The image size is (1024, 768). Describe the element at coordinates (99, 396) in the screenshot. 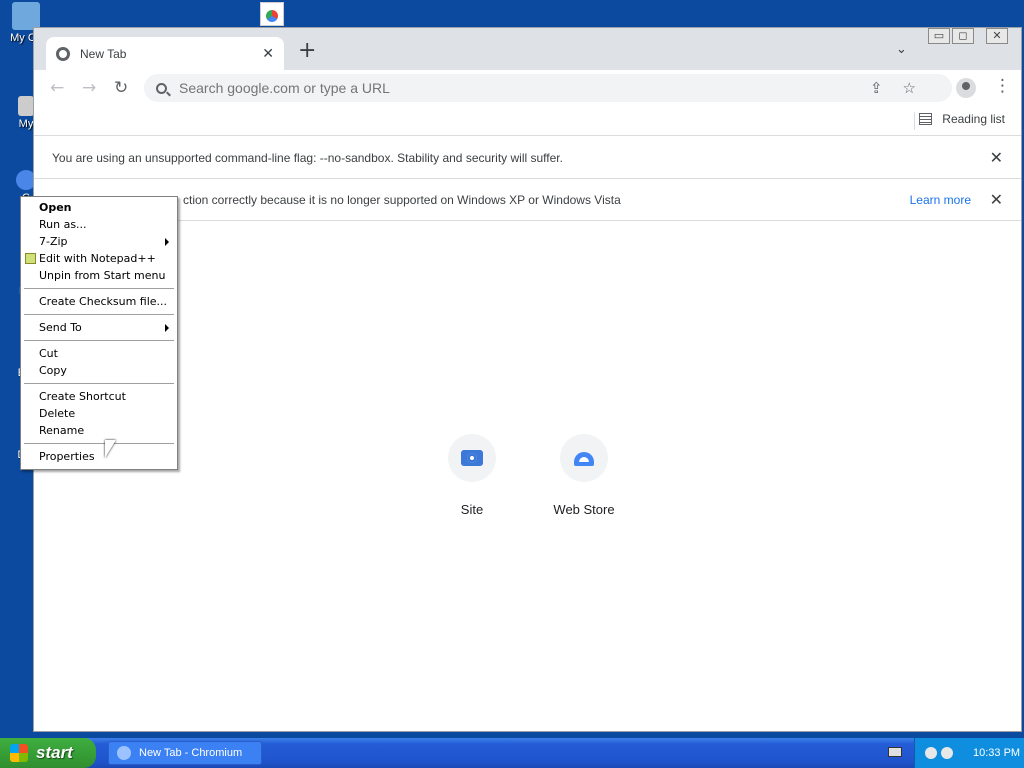

I see `menu-item-create-shortcut: Create Shortcut` at that location.